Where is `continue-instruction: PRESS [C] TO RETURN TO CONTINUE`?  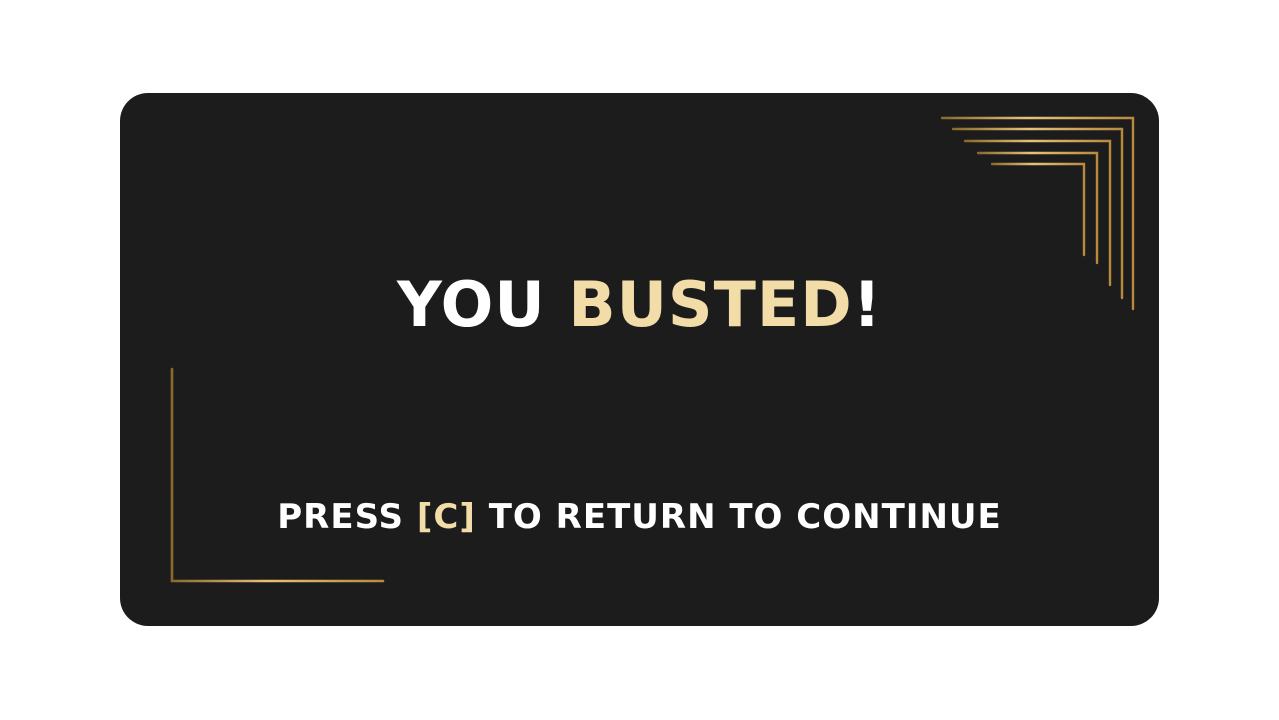 continue-instruction: PRESS [C] TO RETURN TO CONTINUE is located at coordinates (639, 517).